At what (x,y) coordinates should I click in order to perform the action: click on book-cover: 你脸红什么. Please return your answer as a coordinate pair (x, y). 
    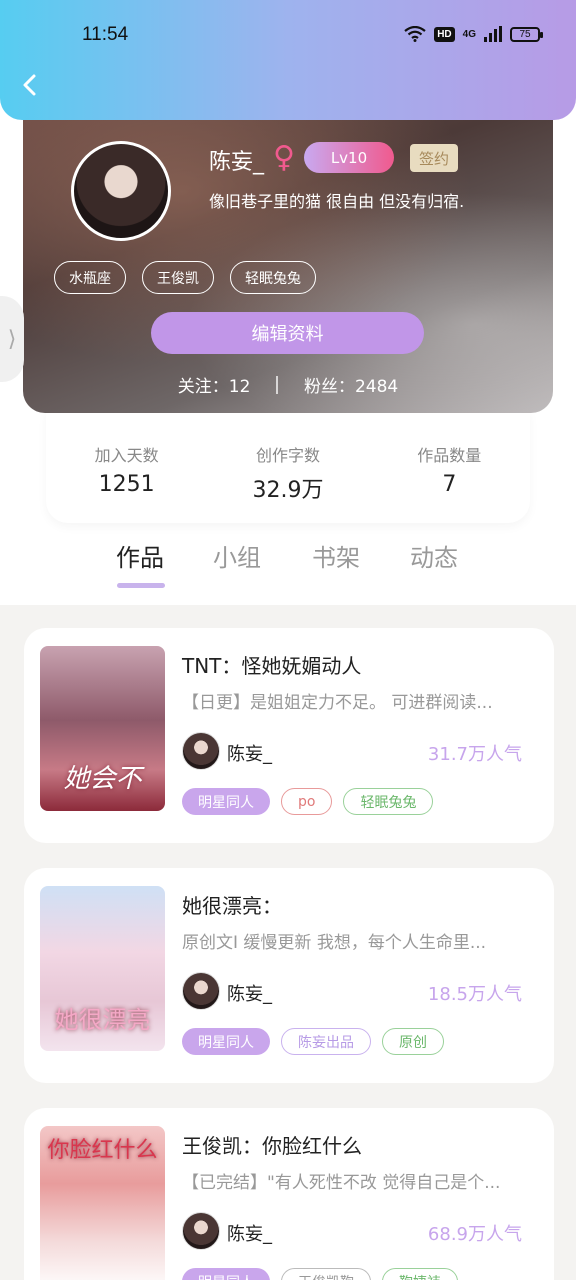
    Looking at the image, I should click on (102, 1203).